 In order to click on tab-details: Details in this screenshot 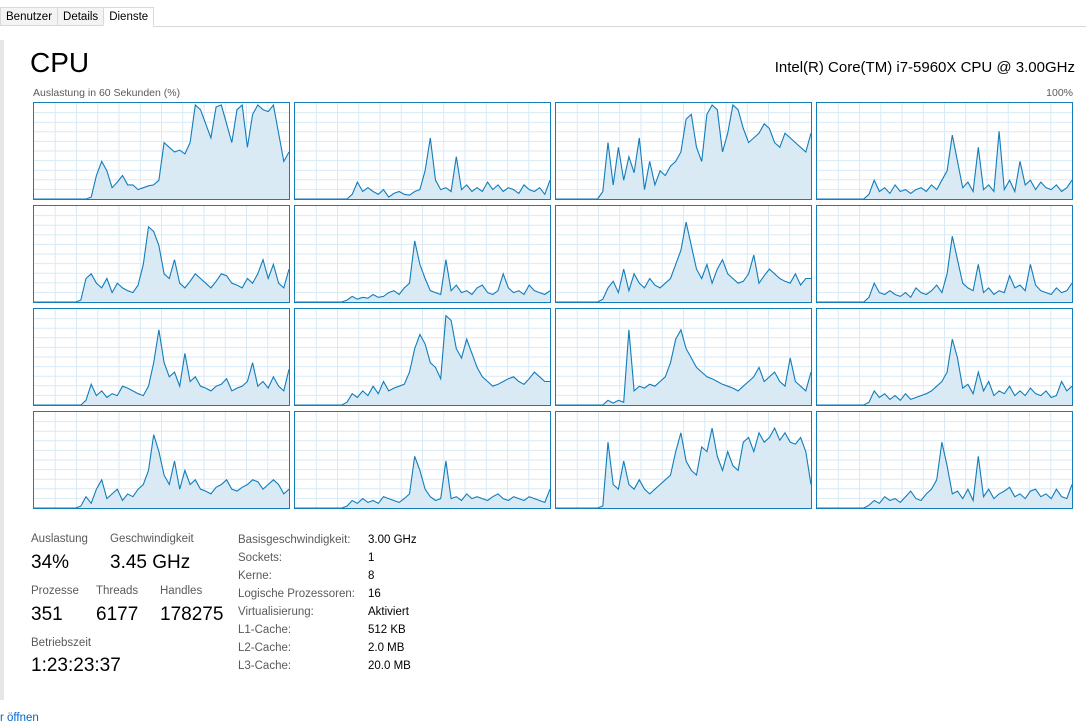, I will do `click(80, 16)`.